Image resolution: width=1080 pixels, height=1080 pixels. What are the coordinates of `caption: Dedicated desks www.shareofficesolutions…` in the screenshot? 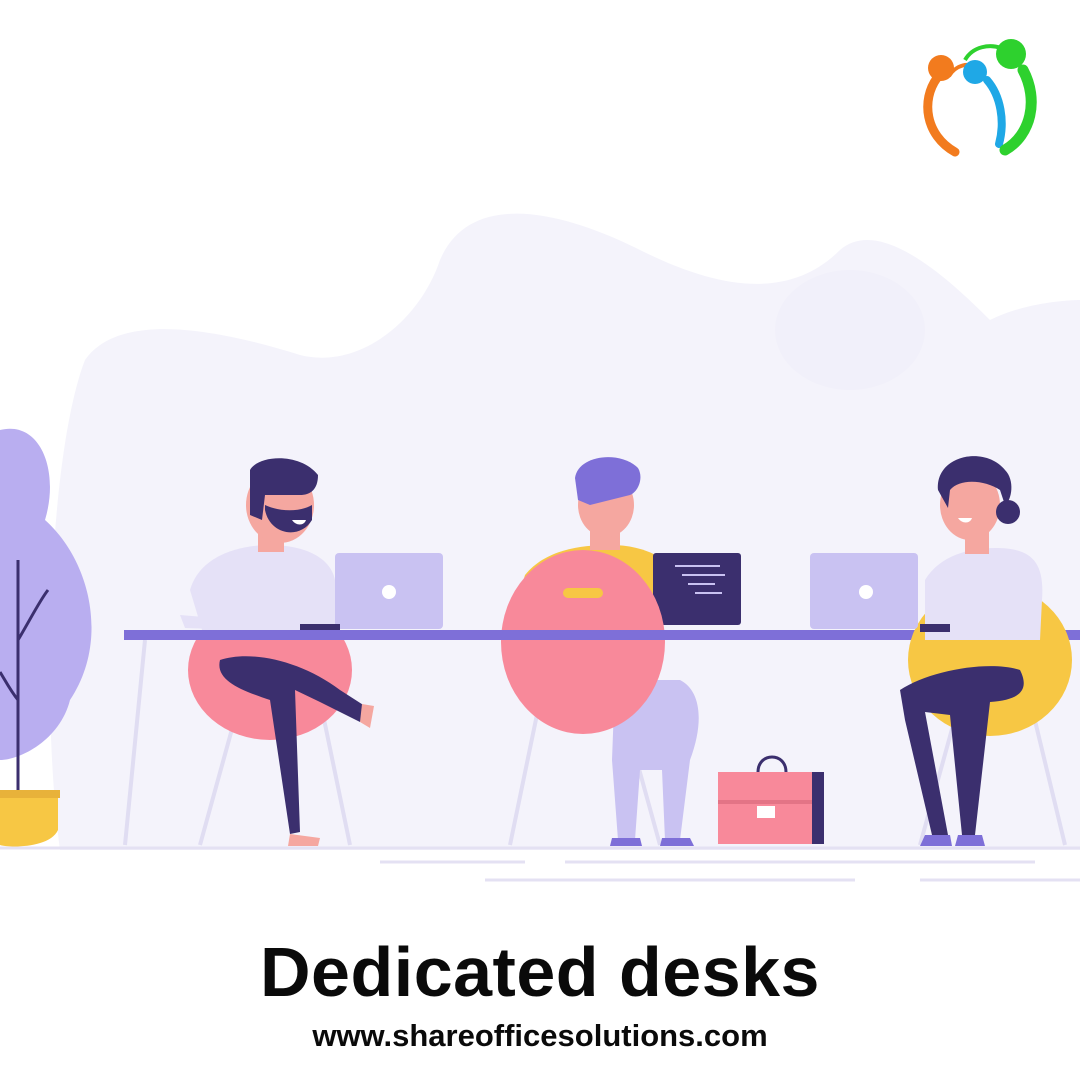 It's located at (540, 993).